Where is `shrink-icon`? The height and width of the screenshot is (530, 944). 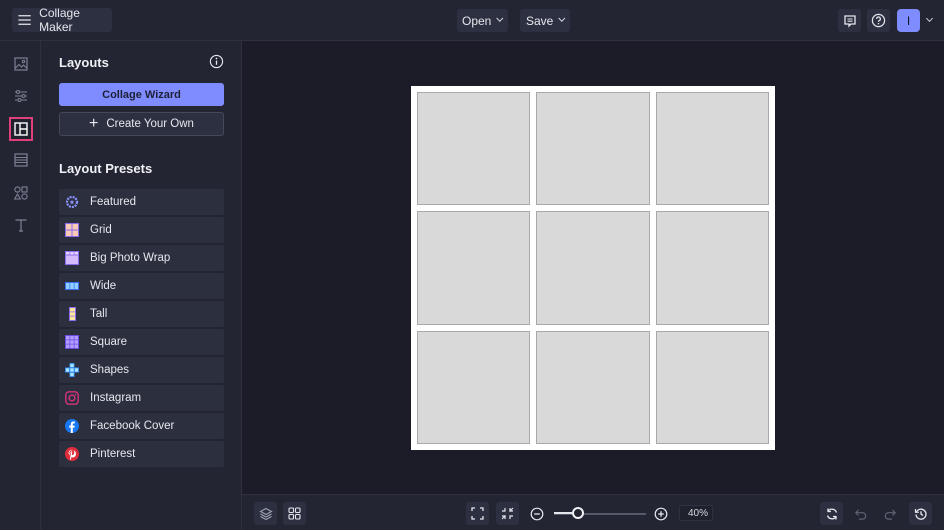
shrink-icon is located at coordinates (507, 513).